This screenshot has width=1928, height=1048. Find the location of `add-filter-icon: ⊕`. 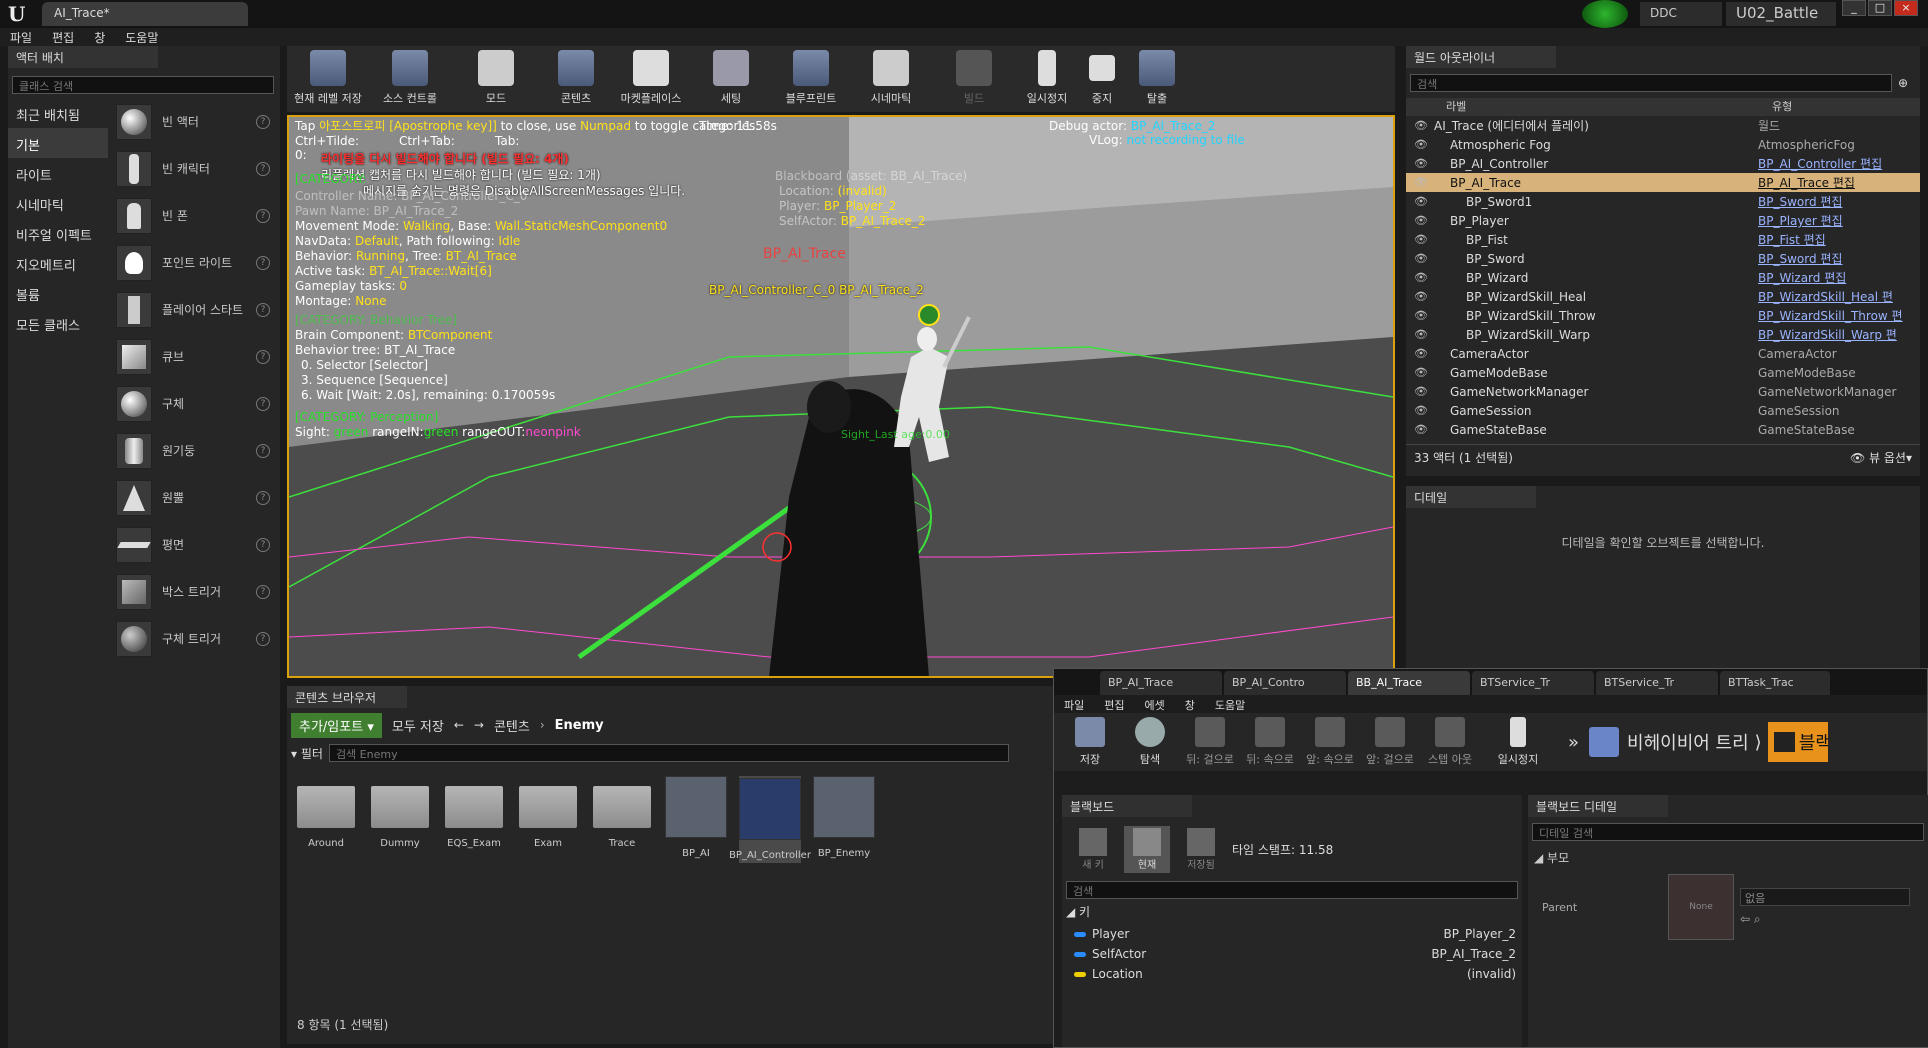

add-filter-icon: ⊕ is located at coordinates (1903, 83).